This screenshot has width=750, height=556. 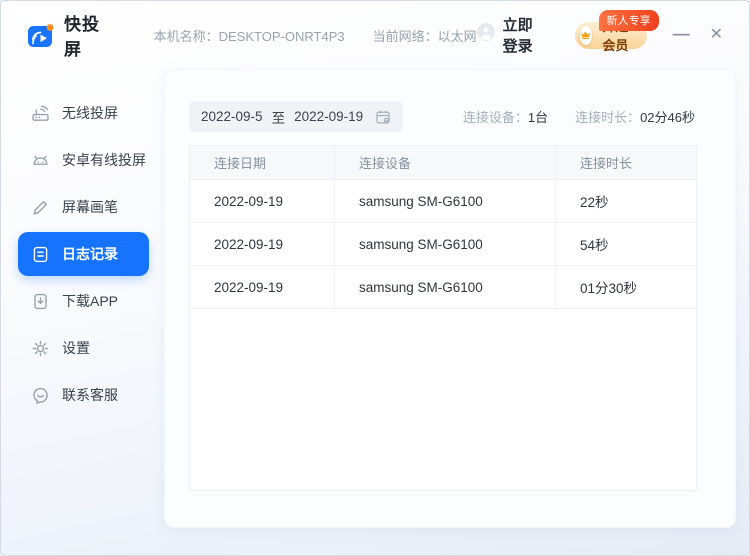 What do you see at coordinates (40, 160) in the screenshot?
I see `android-usb-cast-icon` at bounding box center [40, 160].